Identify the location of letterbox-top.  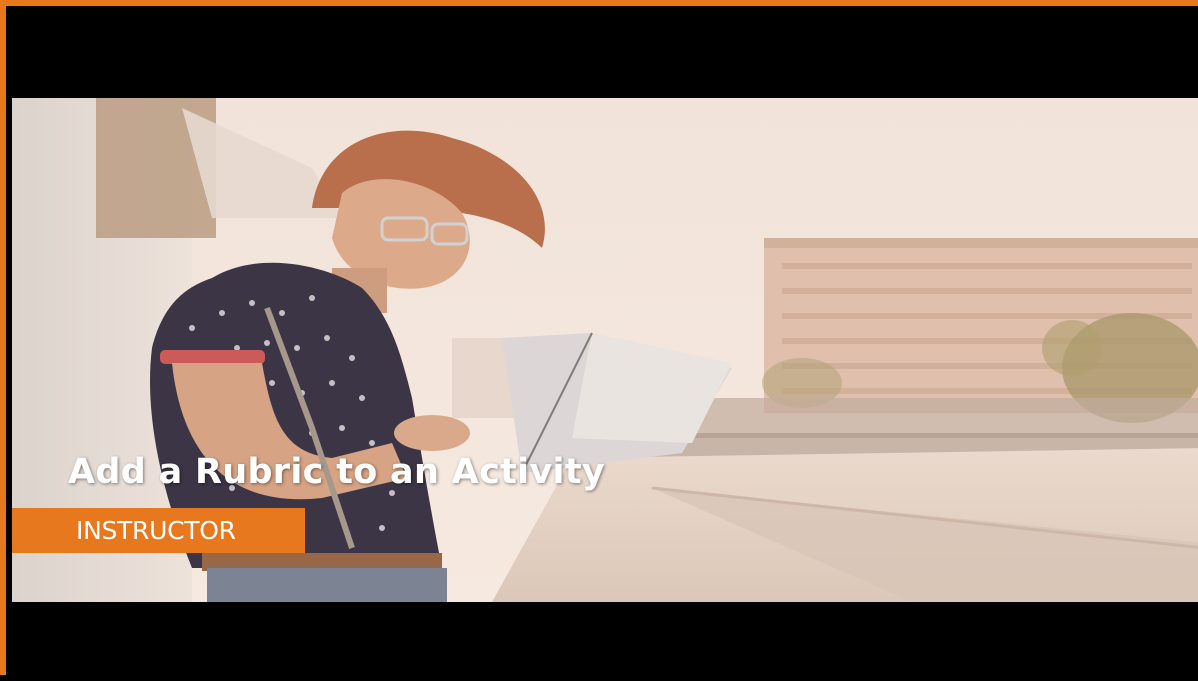
(605, 55).